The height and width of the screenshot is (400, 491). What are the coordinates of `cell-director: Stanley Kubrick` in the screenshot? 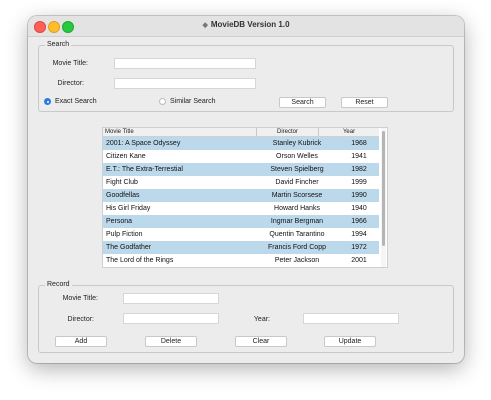 It's located at (297, 143).